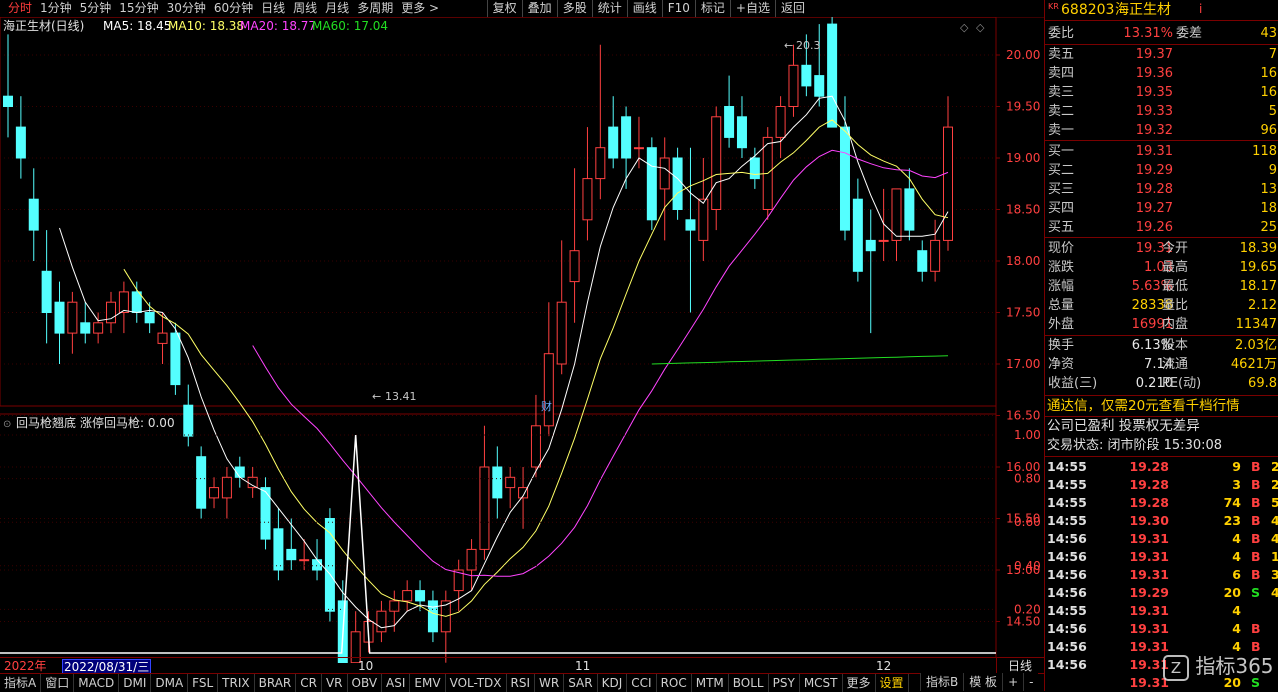 The width and height of the screenshot is (1278, 692). What do you see at coordinates (170, 683) in the screenshot?
I see `tab-4: DMA` at bounding box center [170, 683].